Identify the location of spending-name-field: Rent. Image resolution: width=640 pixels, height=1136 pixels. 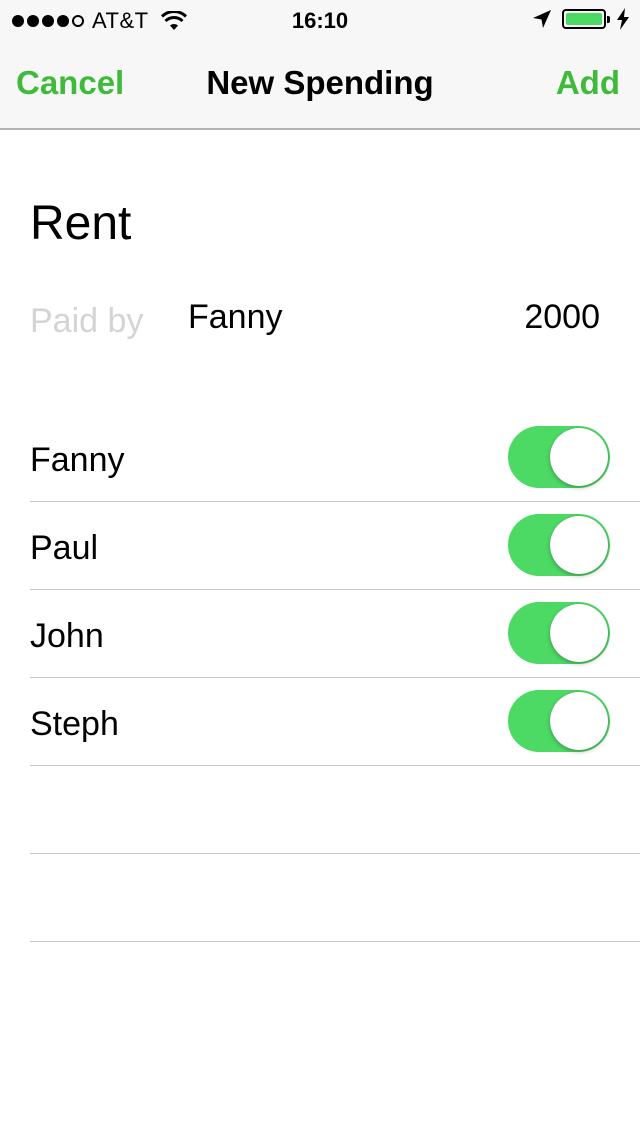
(80, 223).